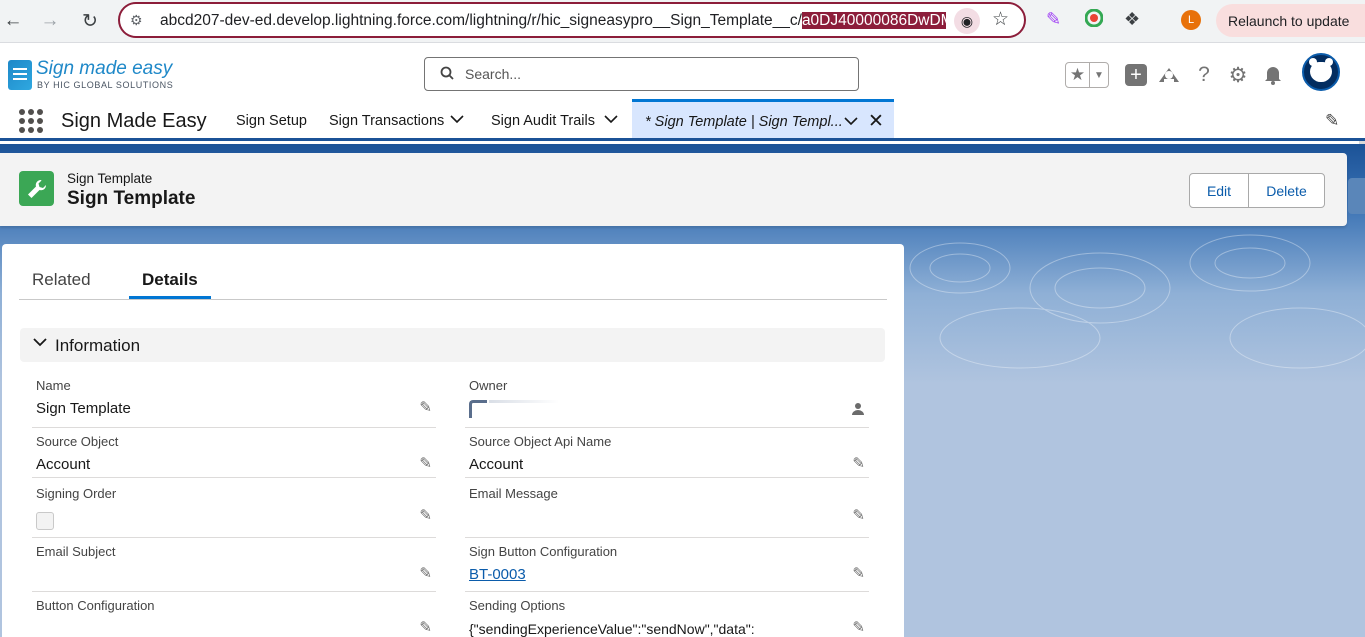 Image resolution: width=1365 pixels, height=637 pixels. I want to click on delete-button: Delete, so click(1286, 190).